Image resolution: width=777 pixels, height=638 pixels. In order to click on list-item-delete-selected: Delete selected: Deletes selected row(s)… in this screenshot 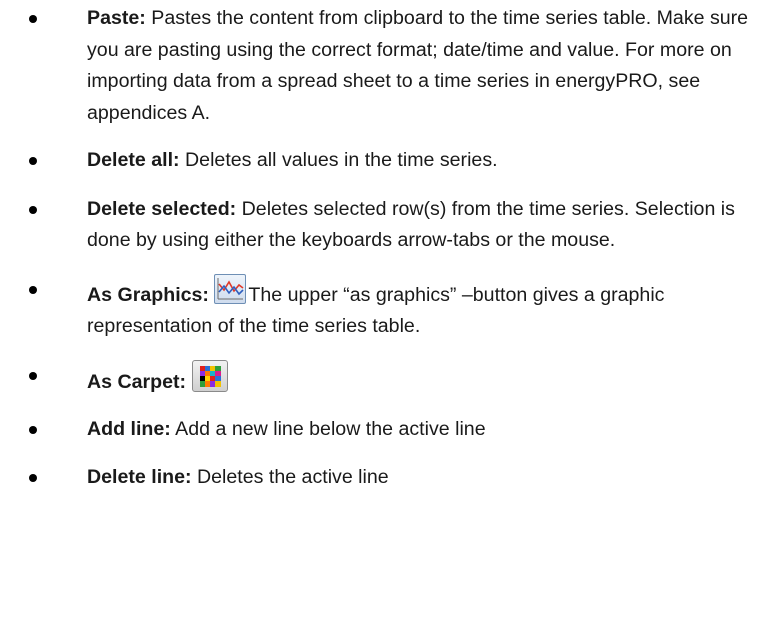, I will do `click(388, 225)`.